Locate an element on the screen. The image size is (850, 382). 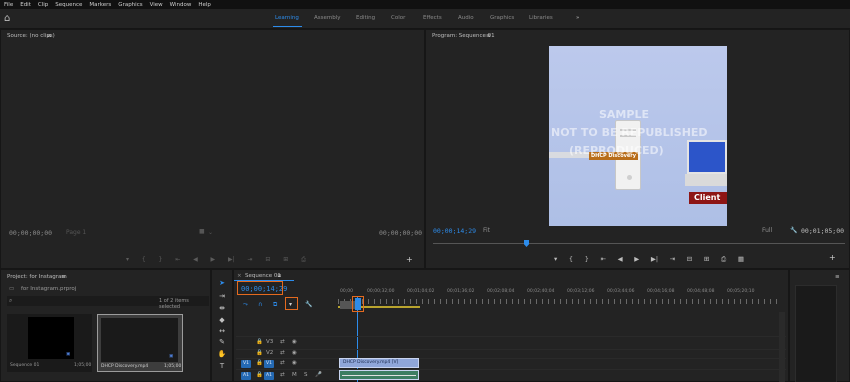
menu-view: View is located at coordinates (156, 5).